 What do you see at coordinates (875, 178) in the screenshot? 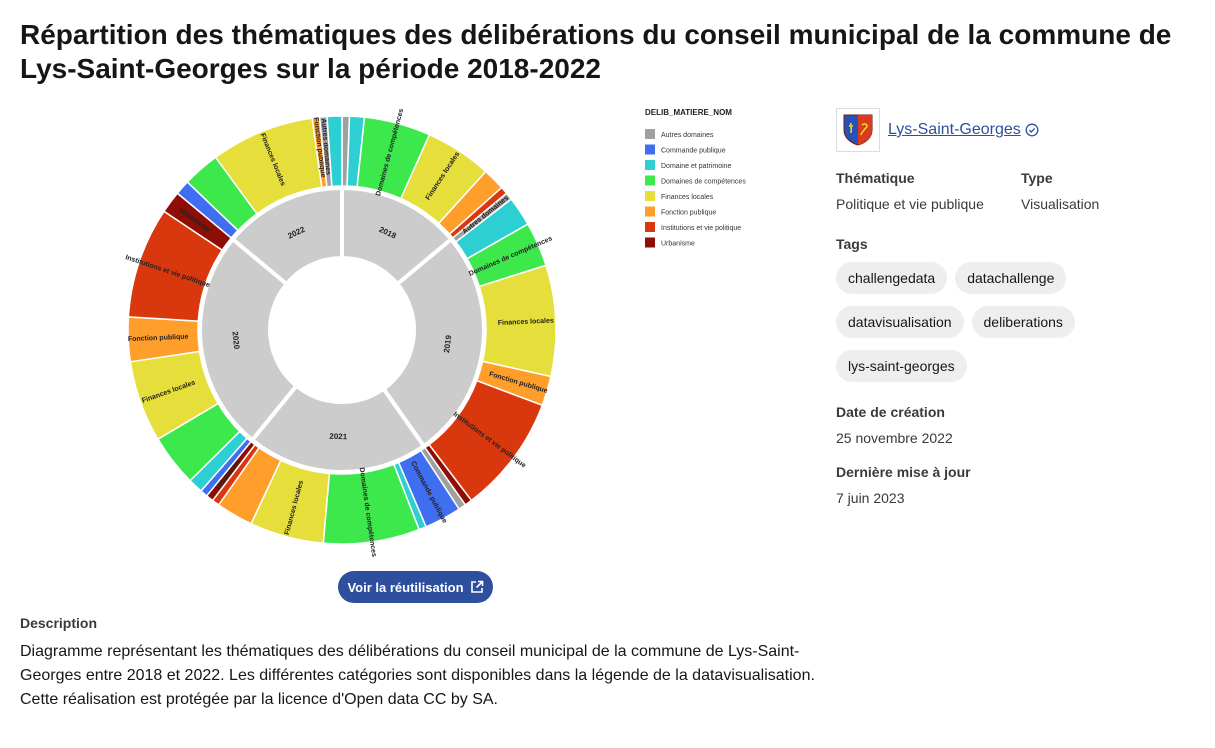
I see `thematique-label: Thématique` at bounding box center [875, 178].